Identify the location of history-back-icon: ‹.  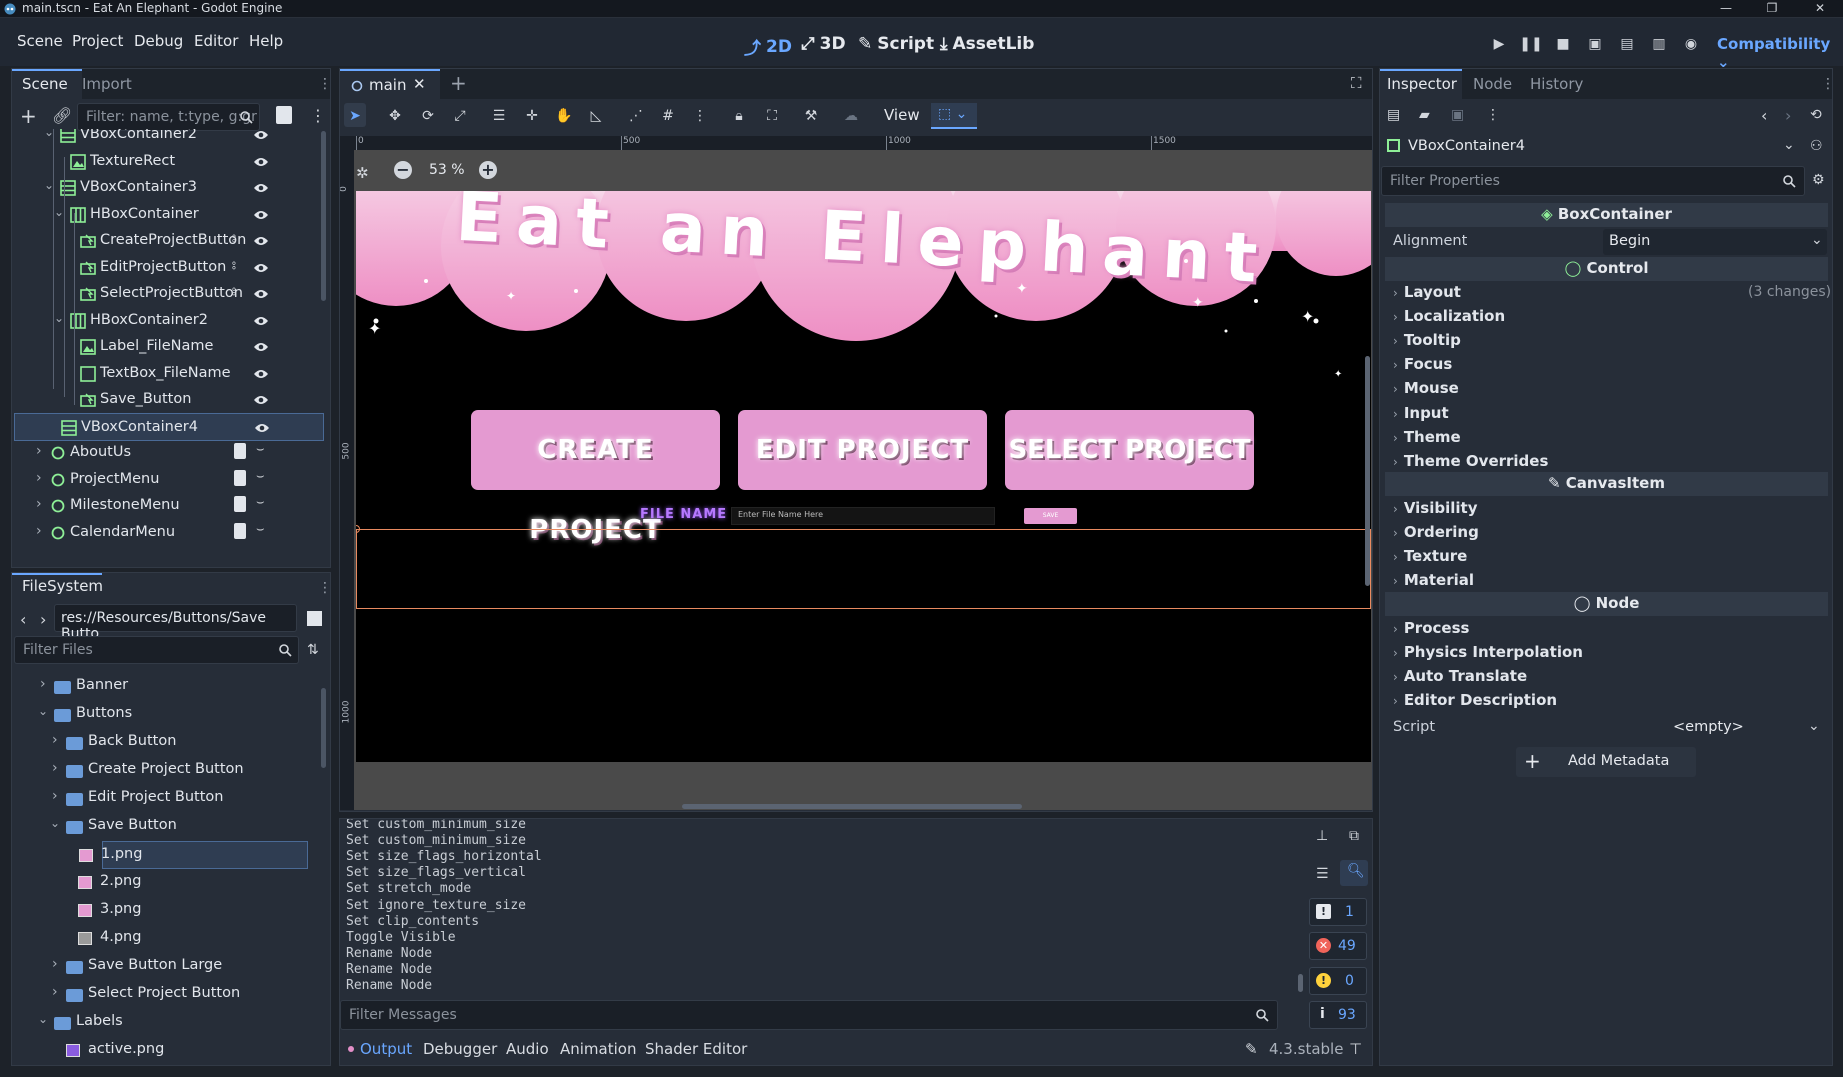
(1764, 115).